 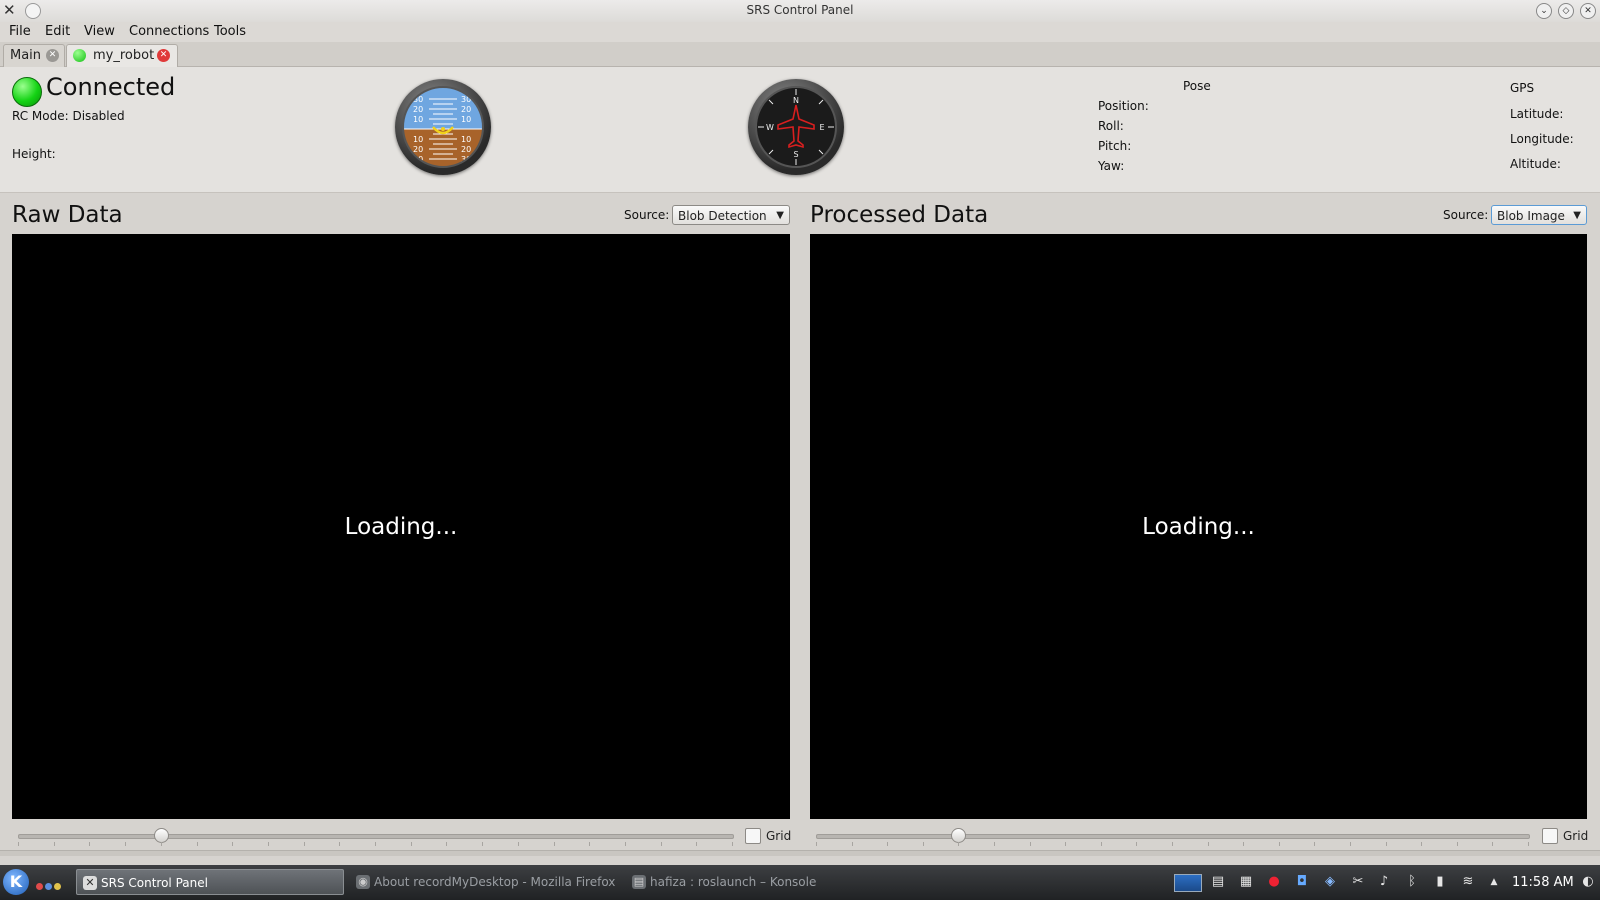 I want to click on volume-icon: ♪, so click(x=1384, y=882).